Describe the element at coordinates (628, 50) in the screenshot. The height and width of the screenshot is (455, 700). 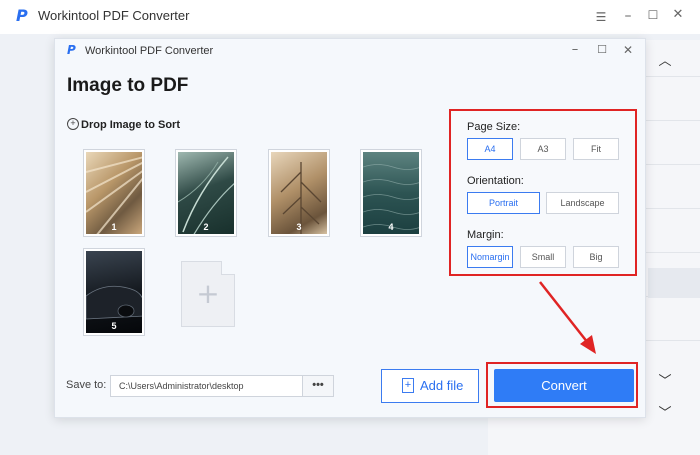
I see `dialog-close-icon: ✕` at that location.